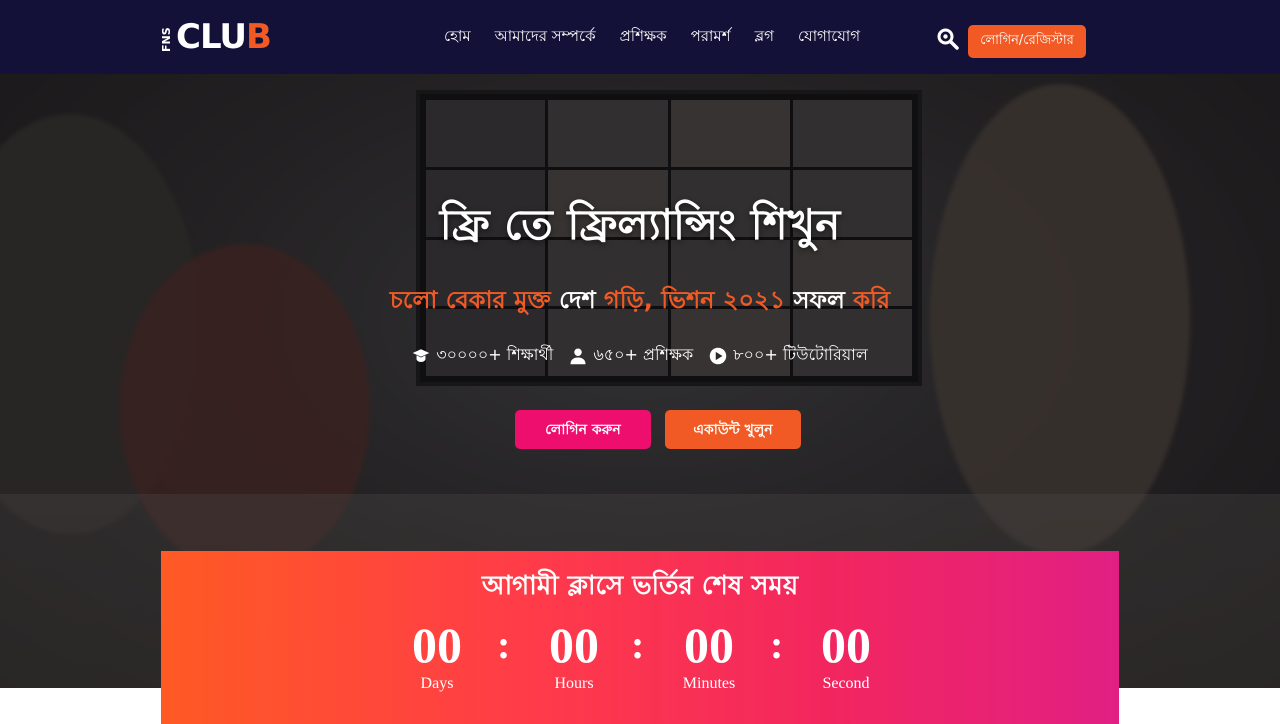 The width and height of the screenshot is (1280, 724). Describe the element at coordinates (643, 37) in the screenshot. I see `nav-item-trainers: প্রশিক্ষক` at that location.